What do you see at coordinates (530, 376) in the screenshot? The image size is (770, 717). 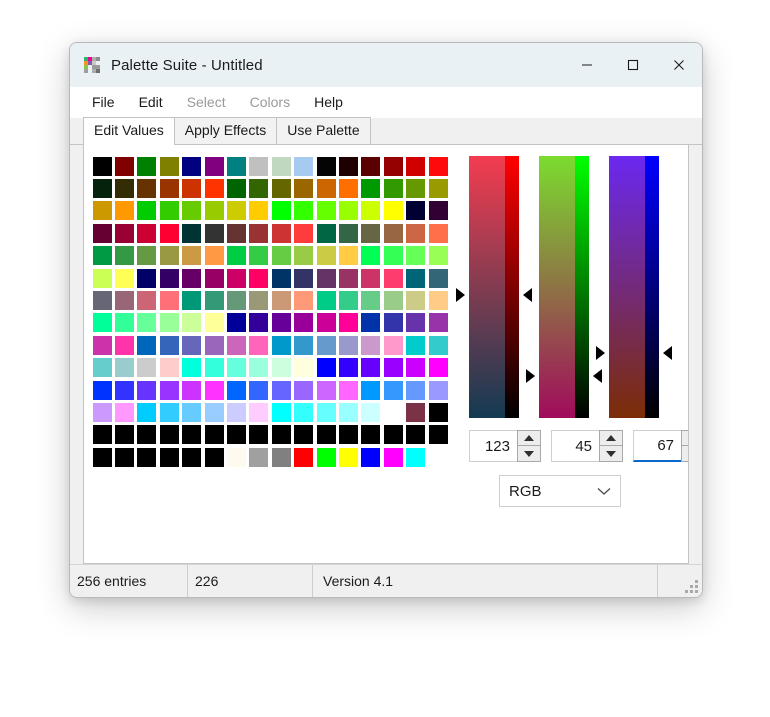 I see `slider-marker-left-icon` at bounding box center [530, 376].